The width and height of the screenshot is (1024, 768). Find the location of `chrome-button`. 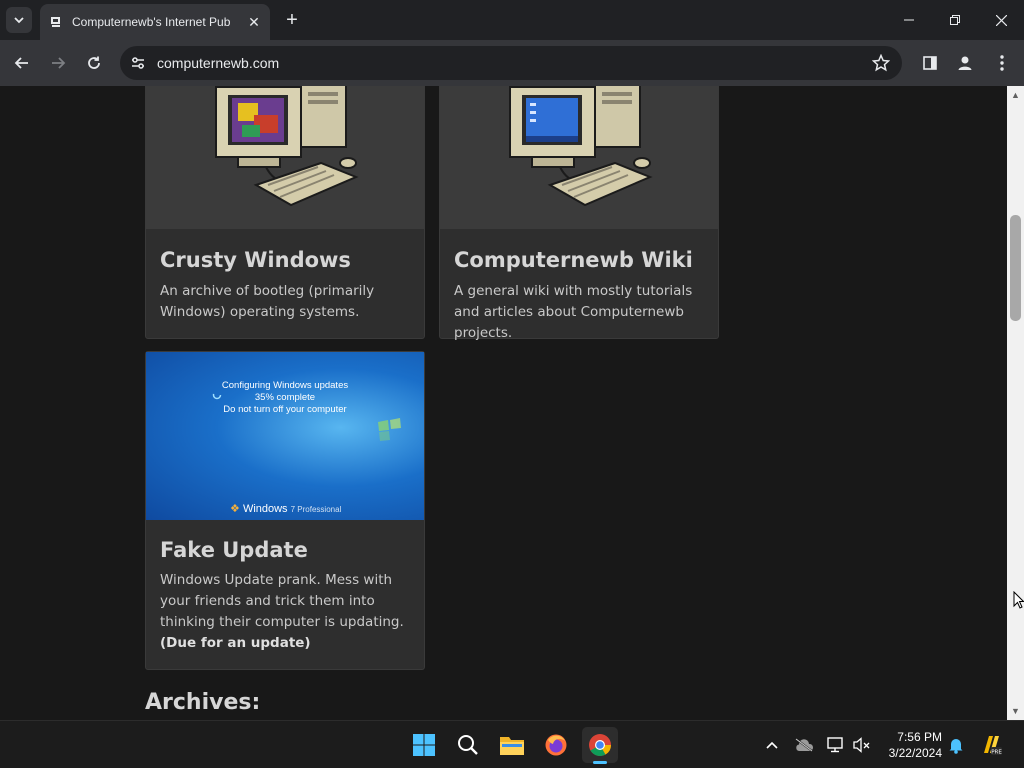

chrome-button is located at coordinates (600, 745).